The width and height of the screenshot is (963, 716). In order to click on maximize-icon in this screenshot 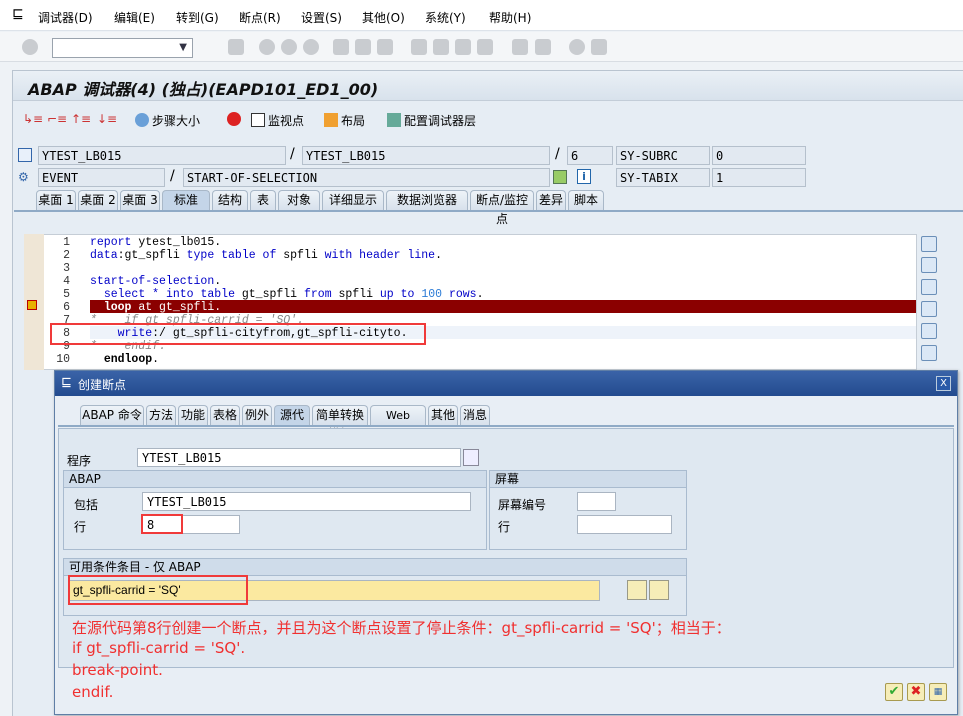, I will do `click(929, 309)`.